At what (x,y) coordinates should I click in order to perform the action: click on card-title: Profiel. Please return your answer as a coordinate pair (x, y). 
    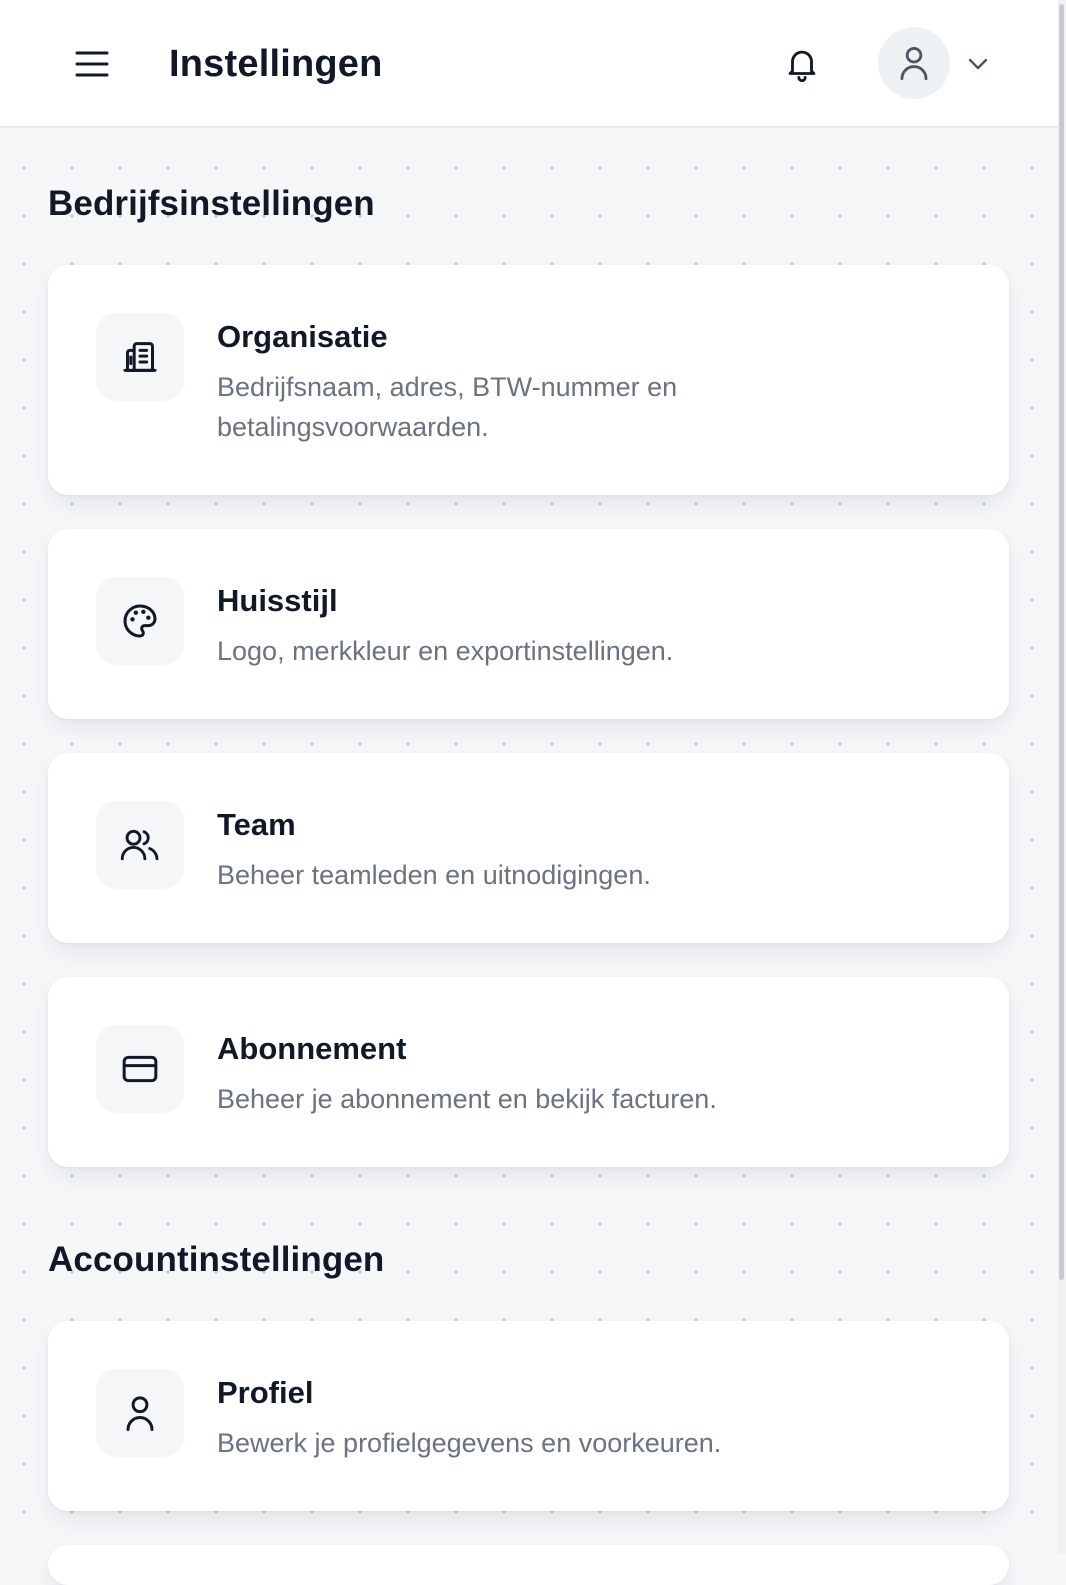
    Looking at the image, I should click on (265, 1392).